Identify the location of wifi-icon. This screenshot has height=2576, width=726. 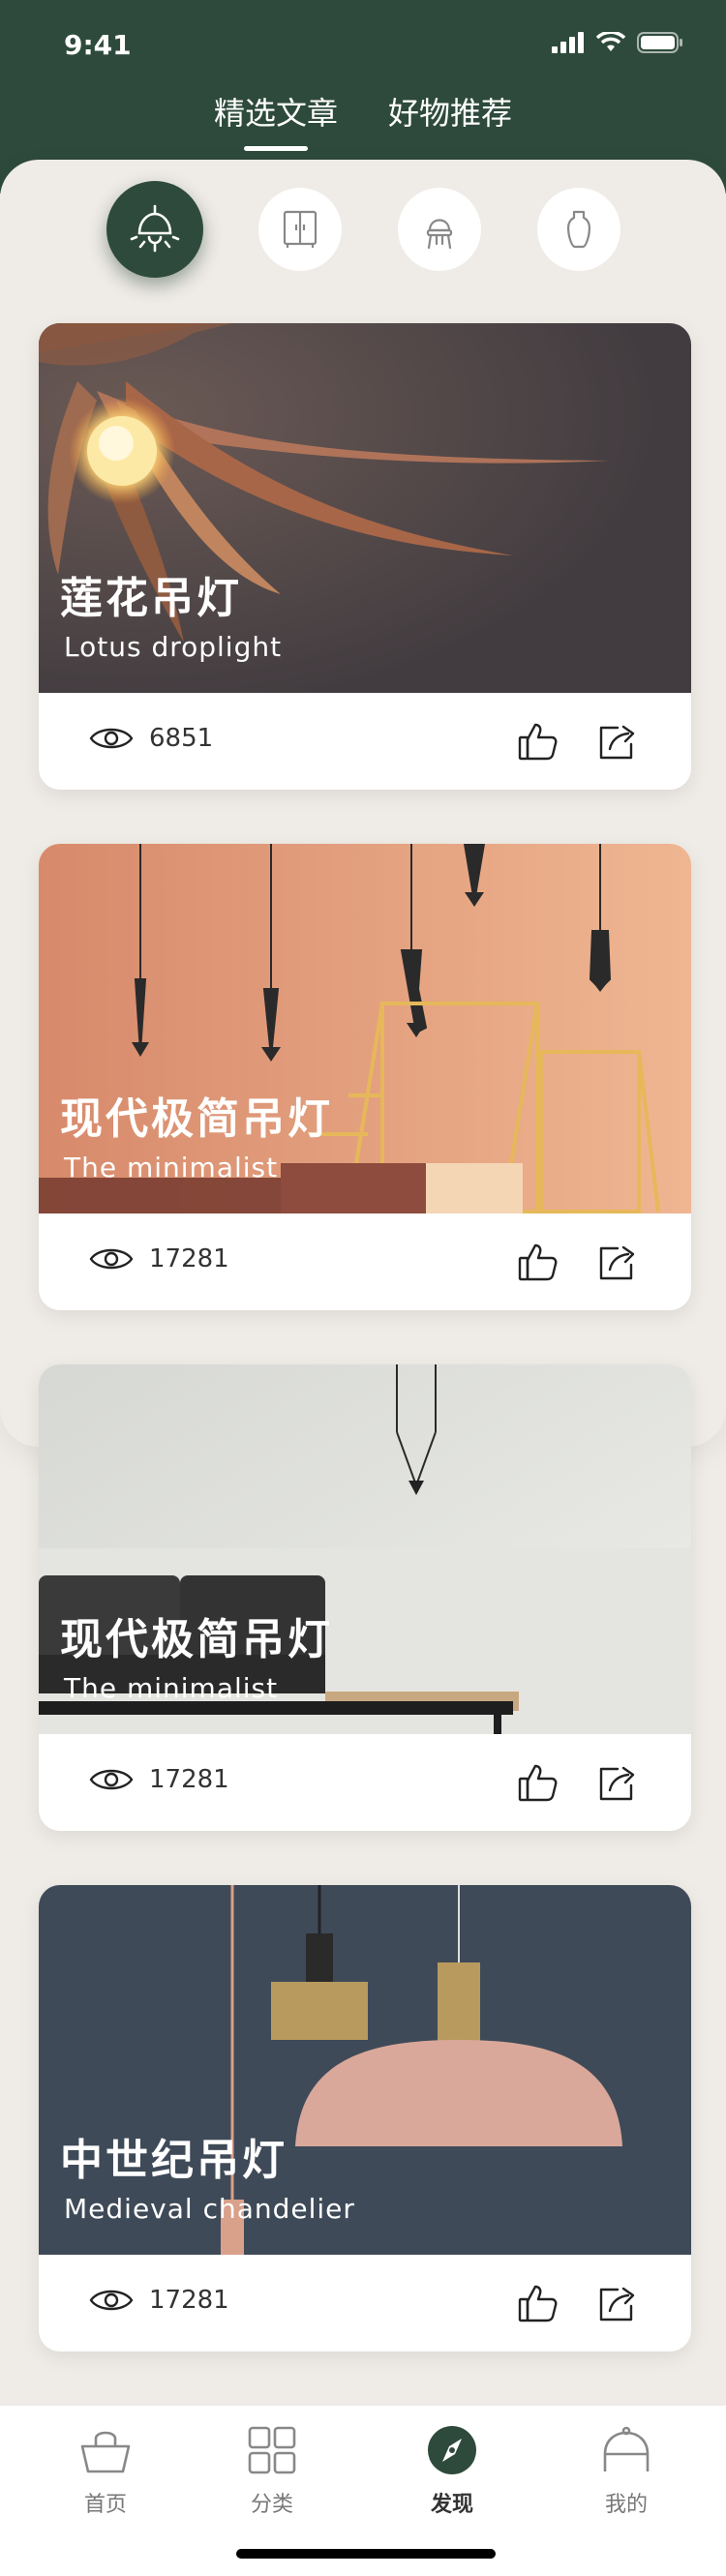
(610, 41).